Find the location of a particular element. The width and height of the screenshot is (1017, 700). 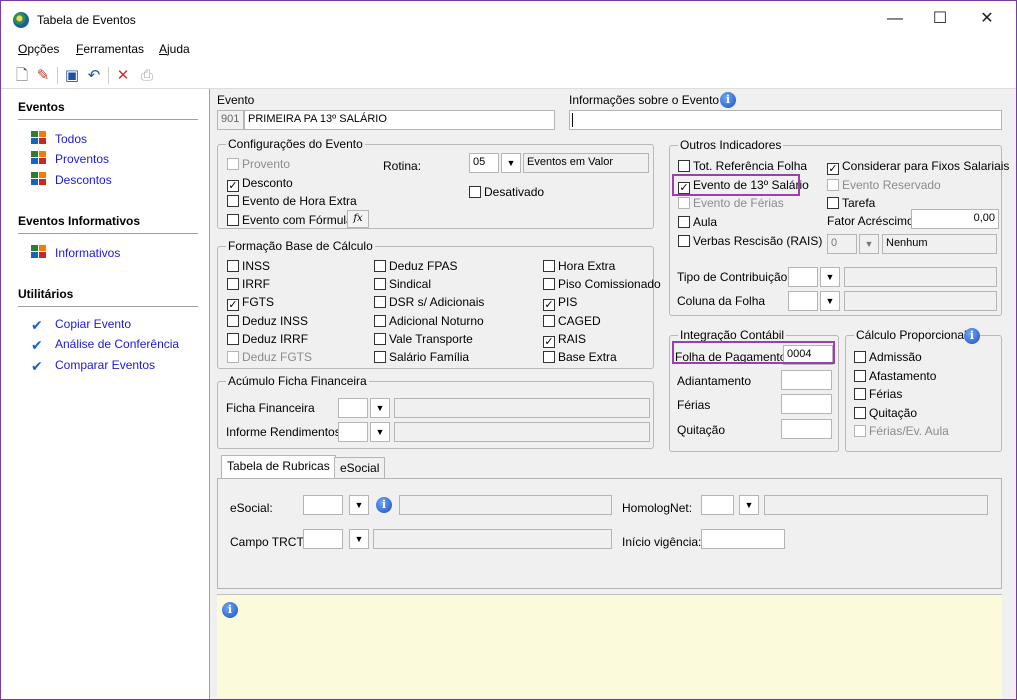

sidebar-item-proventos: Proventos is located at coordinates (70, 158).